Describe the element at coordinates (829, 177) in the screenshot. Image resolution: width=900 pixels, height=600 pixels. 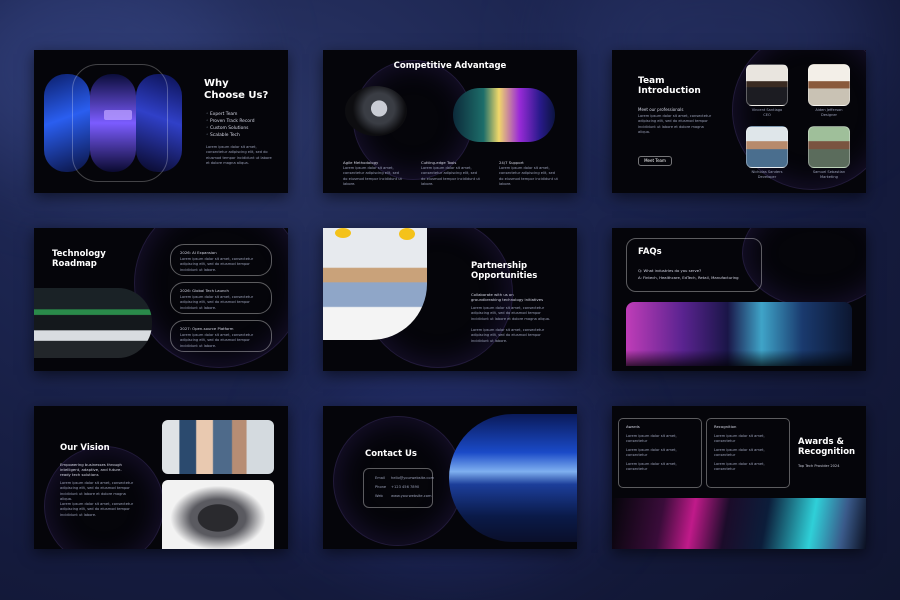
I see `member-role: Marketing` at that location.